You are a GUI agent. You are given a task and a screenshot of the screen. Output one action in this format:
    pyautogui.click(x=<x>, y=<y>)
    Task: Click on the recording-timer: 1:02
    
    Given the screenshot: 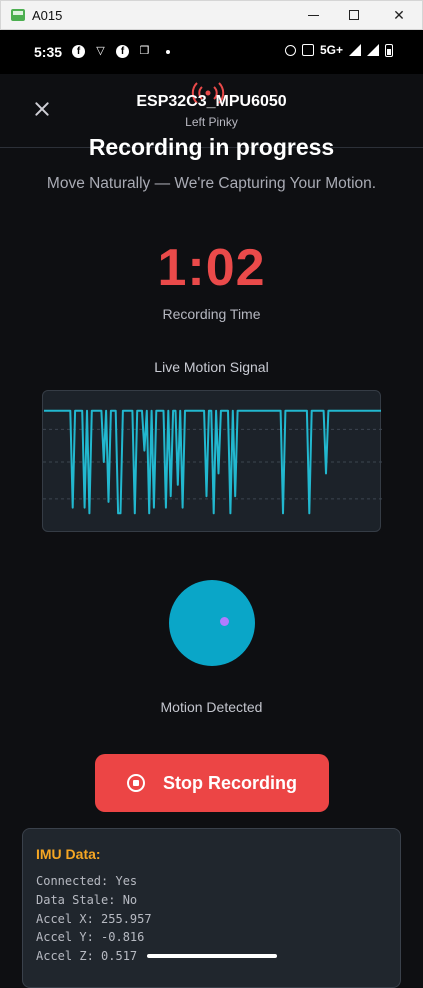 What is the action you would take?
    pyautogui.click(x=211, y=268)
    